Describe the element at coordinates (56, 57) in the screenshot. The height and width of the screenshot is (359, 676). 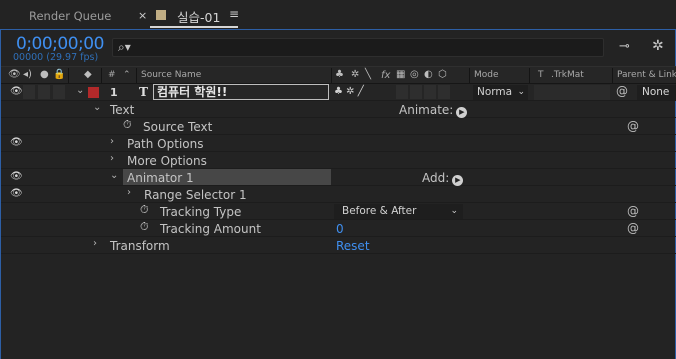
I see `frame-rate-display: 00000 (29.97 fps)` at that location.